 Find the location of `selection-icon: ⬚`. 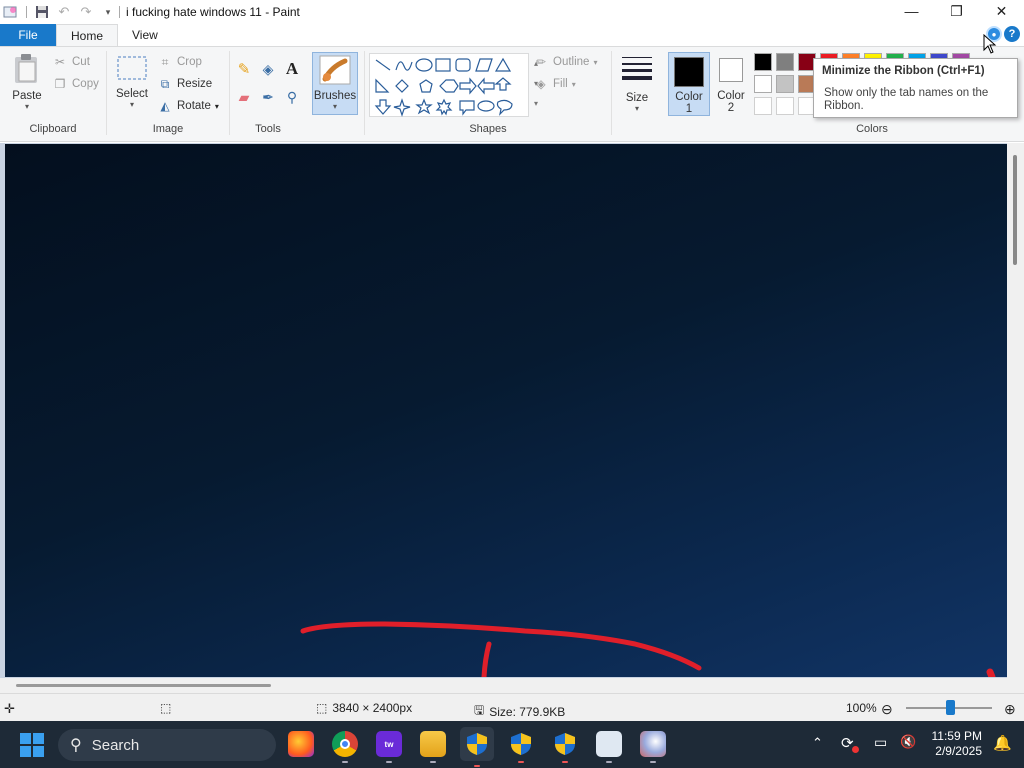

selection-icon: ⬚ is located at coordinates (166, 708).